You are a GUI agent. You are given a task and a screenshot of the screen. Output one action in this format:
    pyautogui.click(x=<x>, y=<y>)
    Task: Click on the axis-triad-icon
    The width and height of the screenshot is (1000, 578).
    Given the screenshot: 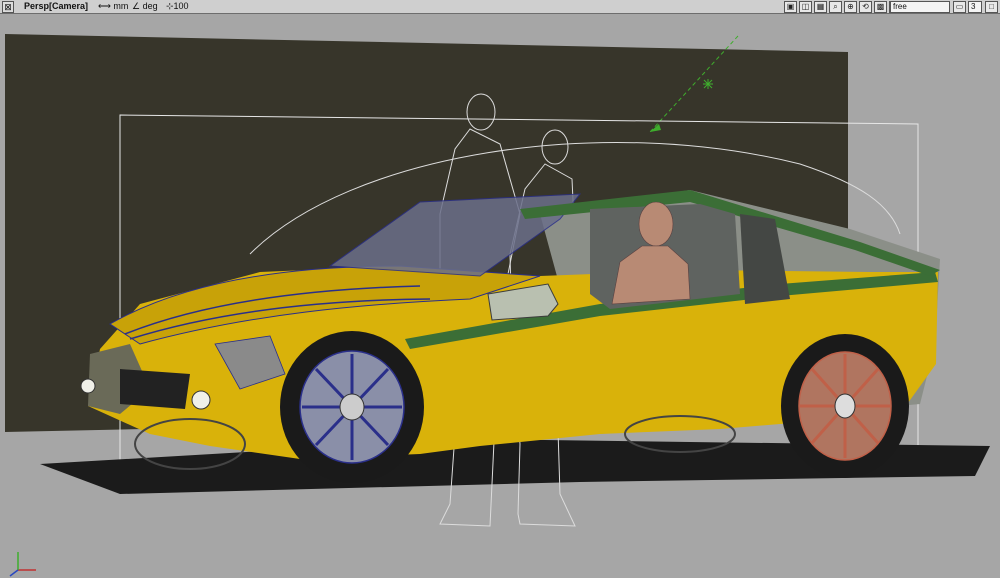 What is the action you would take?
    pyautogui.click(x=22, y=564)
    